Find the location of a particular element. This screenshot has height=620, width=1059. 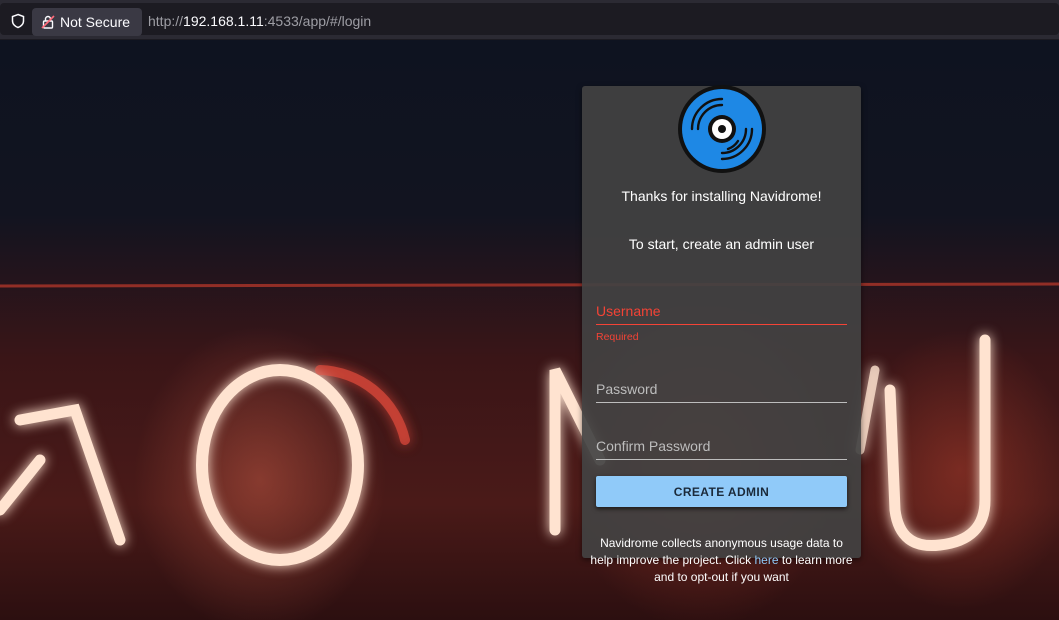

url-text: http://192.168.1.11:4533/app/#/login is located at coordinates (259, 21).